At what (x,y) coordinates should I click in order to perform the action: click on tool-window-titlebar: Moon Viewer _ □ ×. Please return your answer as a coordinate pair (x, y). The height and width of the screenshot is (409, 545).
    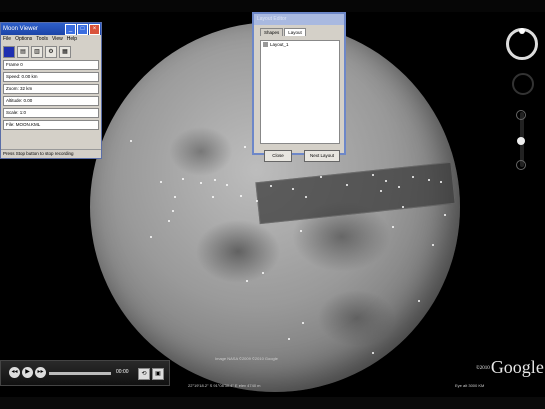
    Looking at the image, I should click on (51, 29).